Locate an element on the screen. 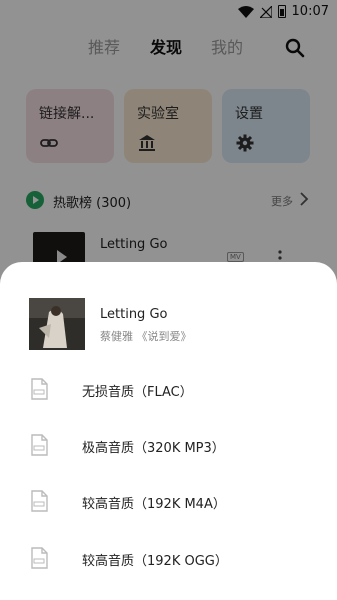 This screenshot has height=600, width=337. album-cover is located at coordinates (57, 324).